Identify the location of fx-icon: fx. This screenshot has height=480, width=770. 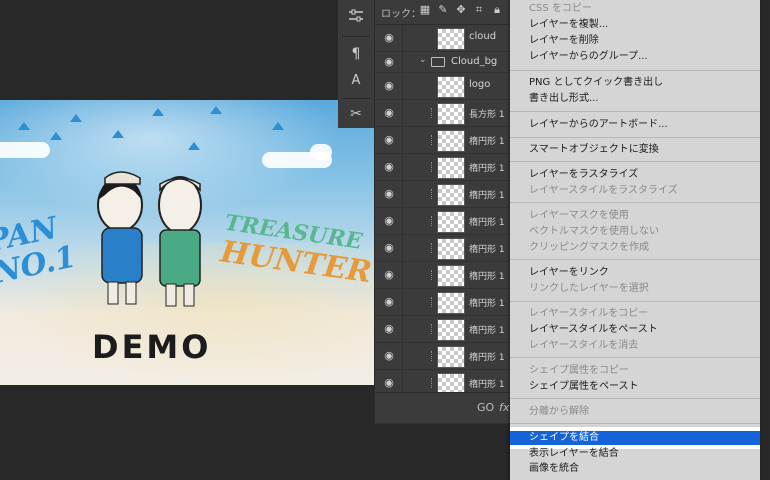
(504, 407).